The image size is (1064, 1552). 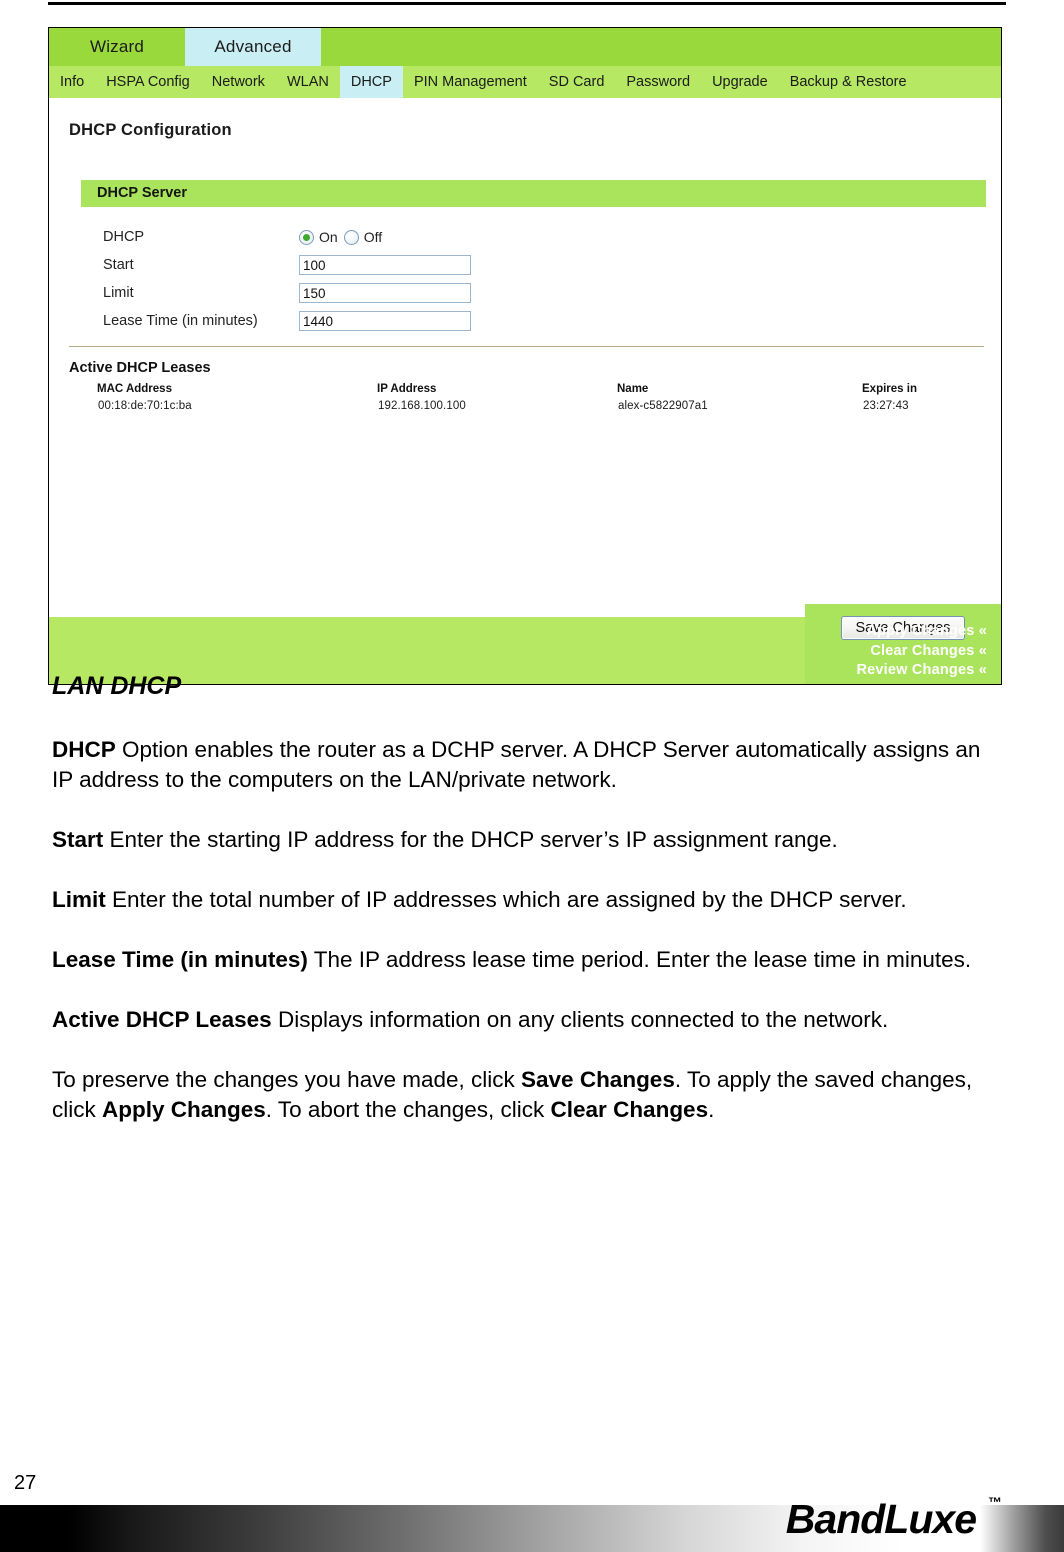 What do you see at coordinates (118, 265) in the screenshot?
I see `start-label: Start` at bounding box center [118, 265].